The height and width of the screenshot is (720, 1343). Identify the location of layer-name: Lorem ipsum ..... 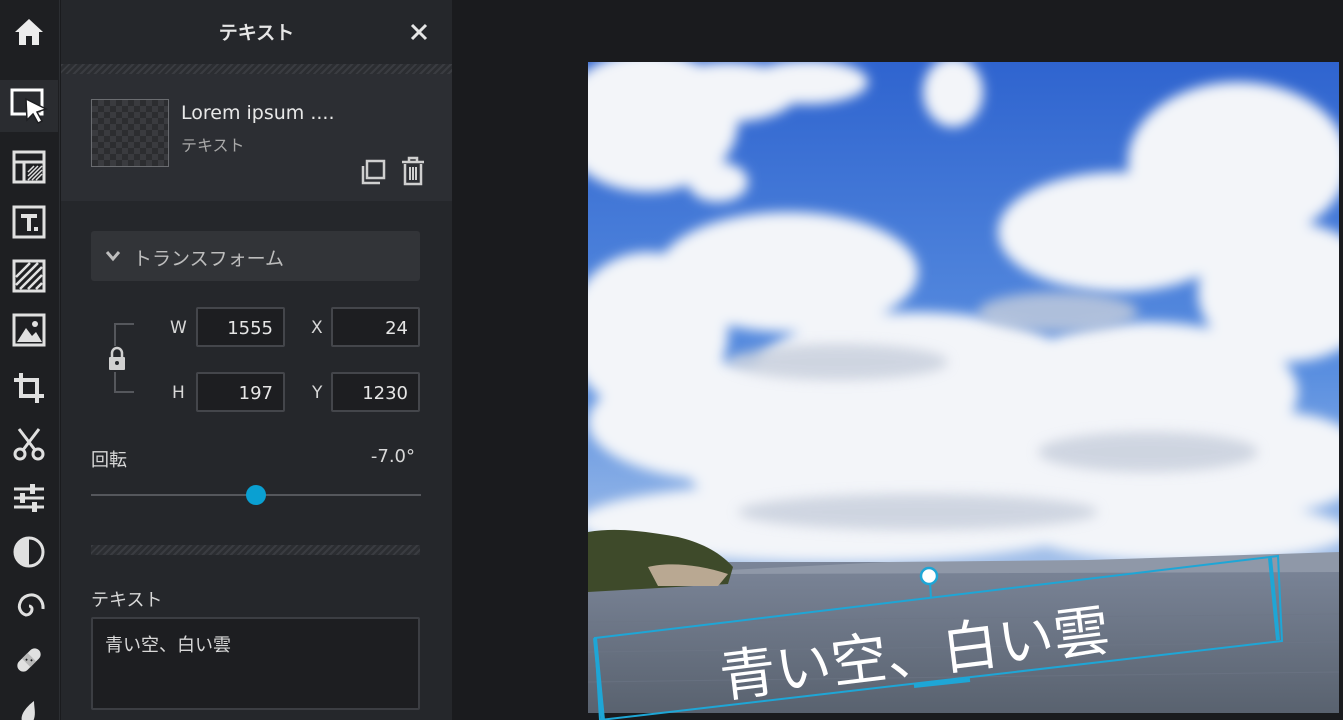
(258, 113).